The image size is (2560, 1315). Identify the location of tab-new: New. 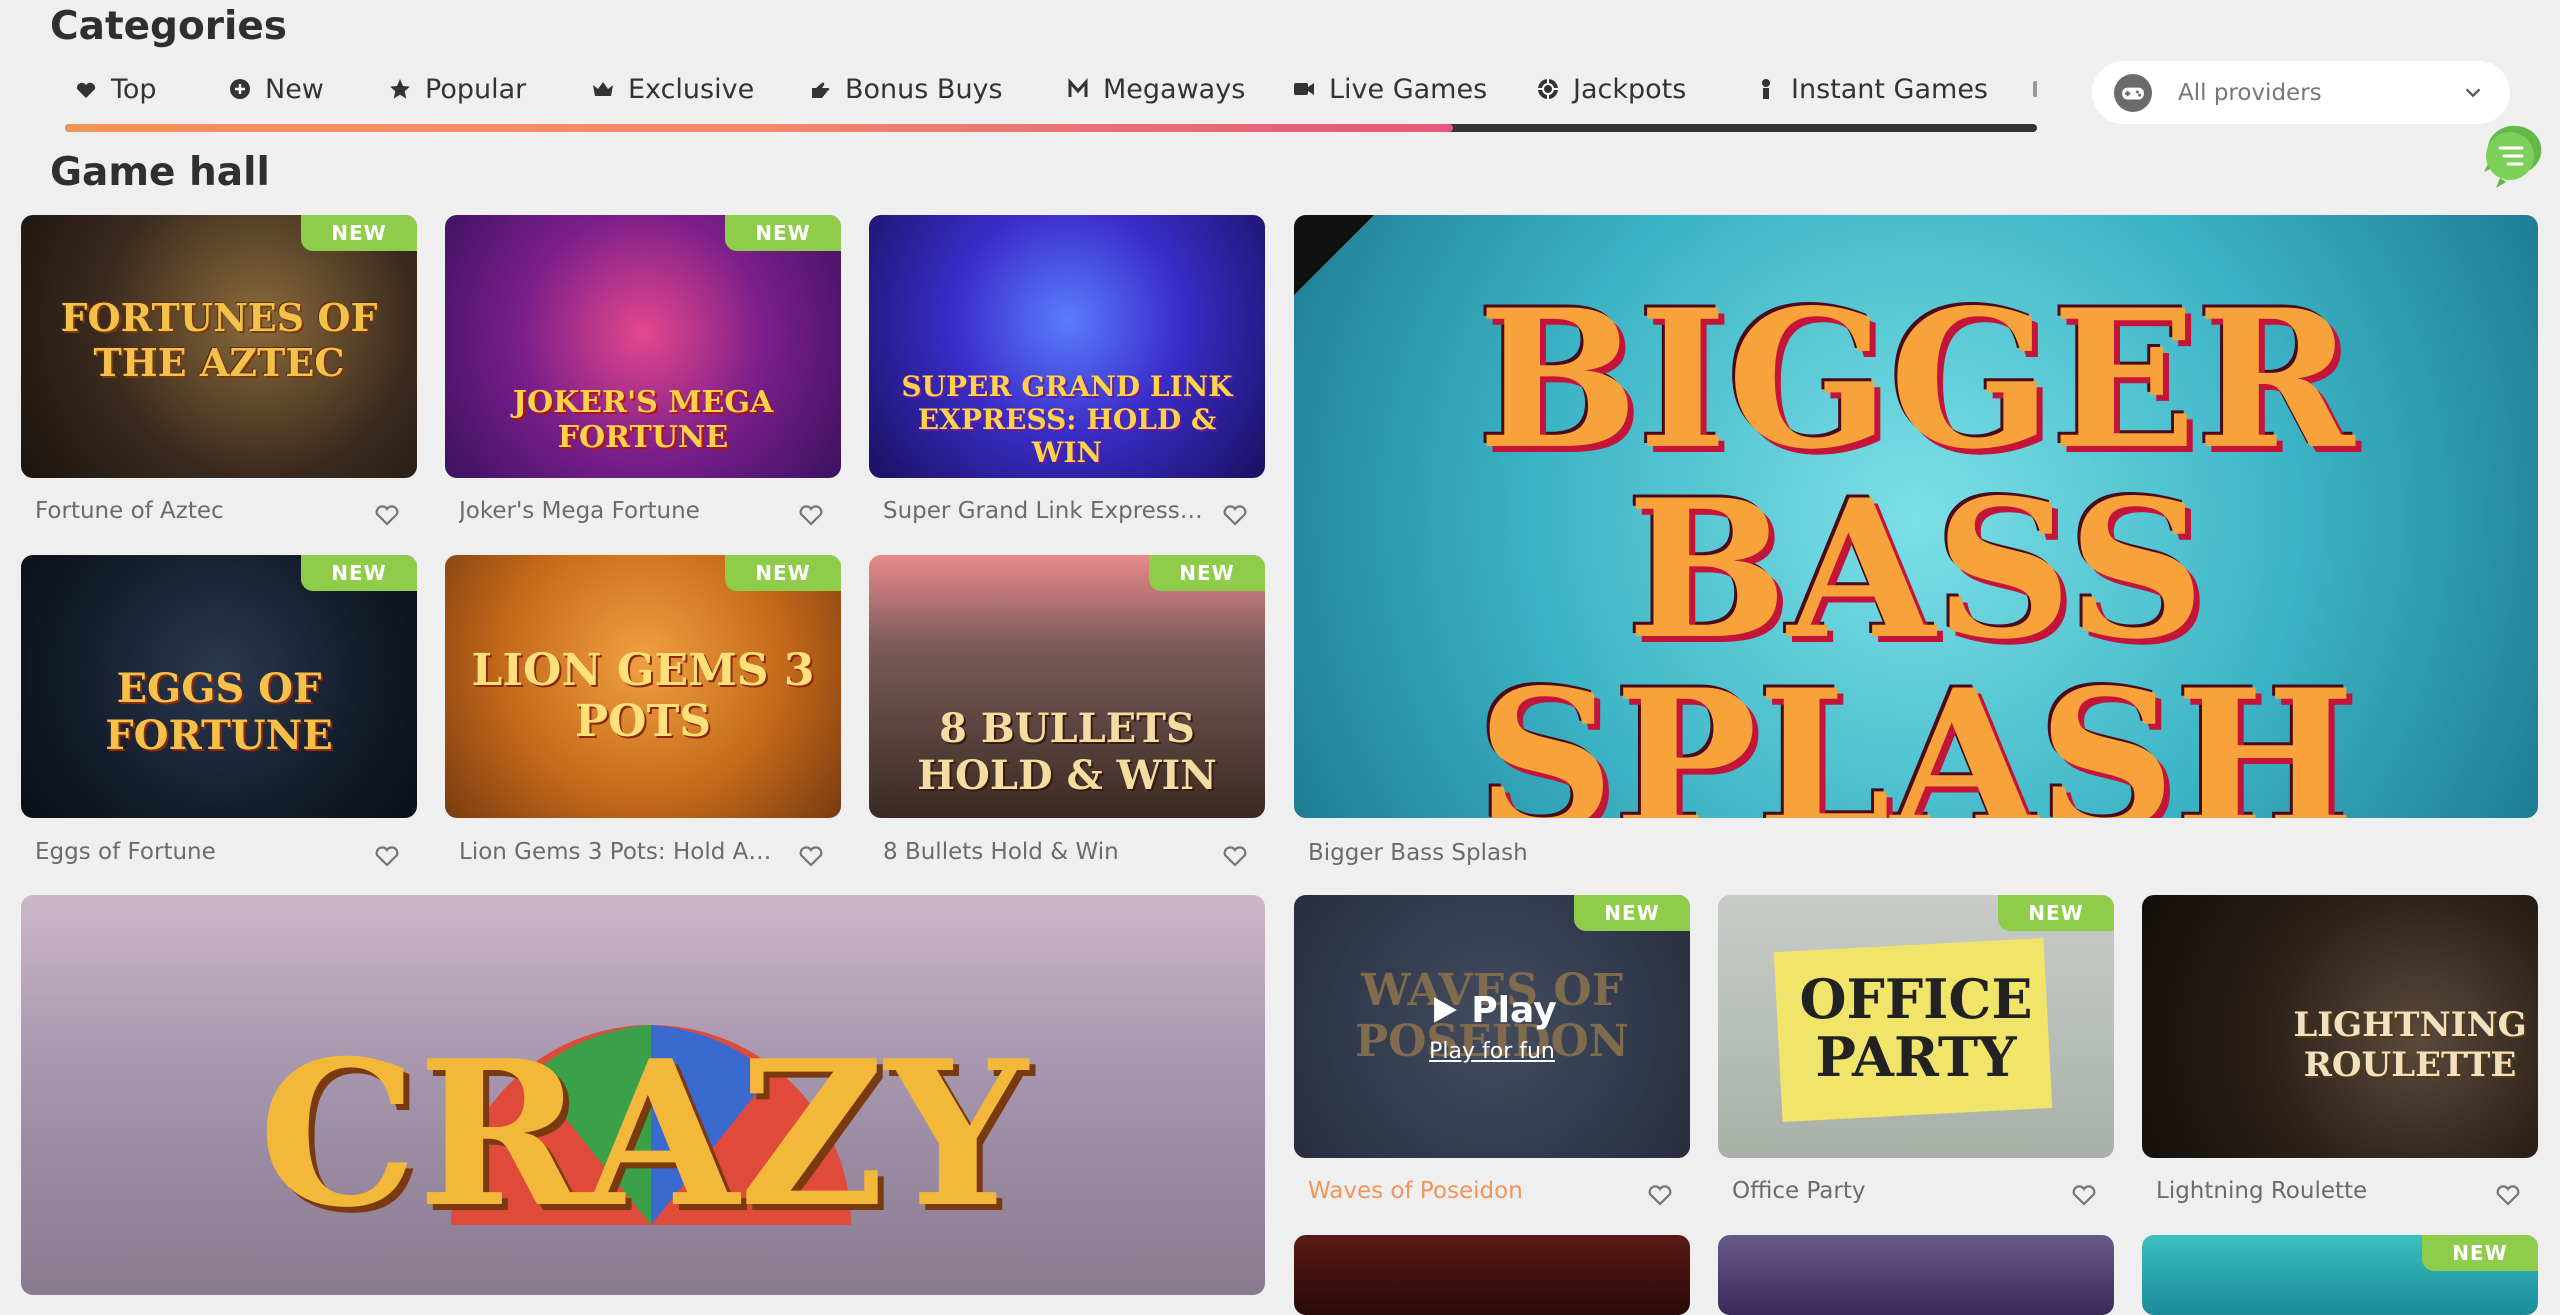
(275, 89).